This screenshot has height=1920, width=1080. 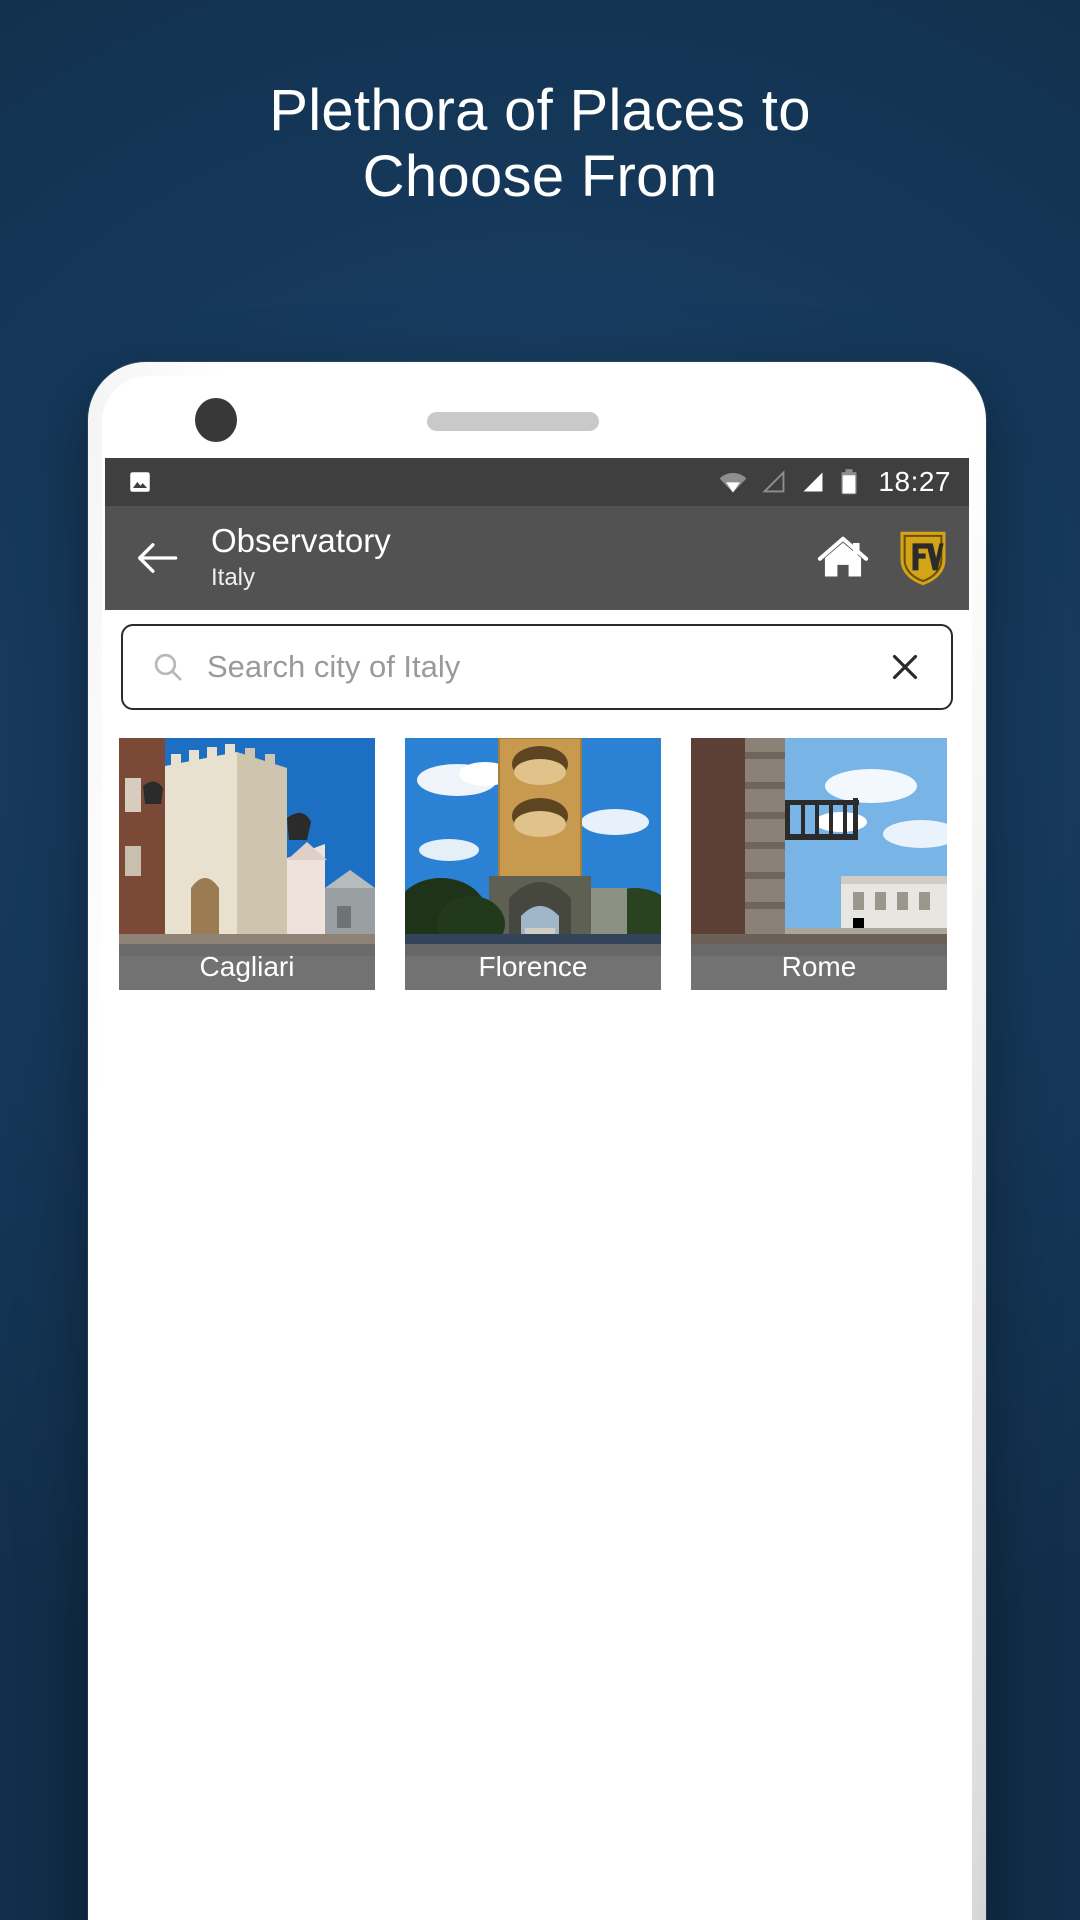 What do you see at coordinates (513, 421) in the screenshot?
I see `earpiece-speaker` at bounding box center [513, 421].